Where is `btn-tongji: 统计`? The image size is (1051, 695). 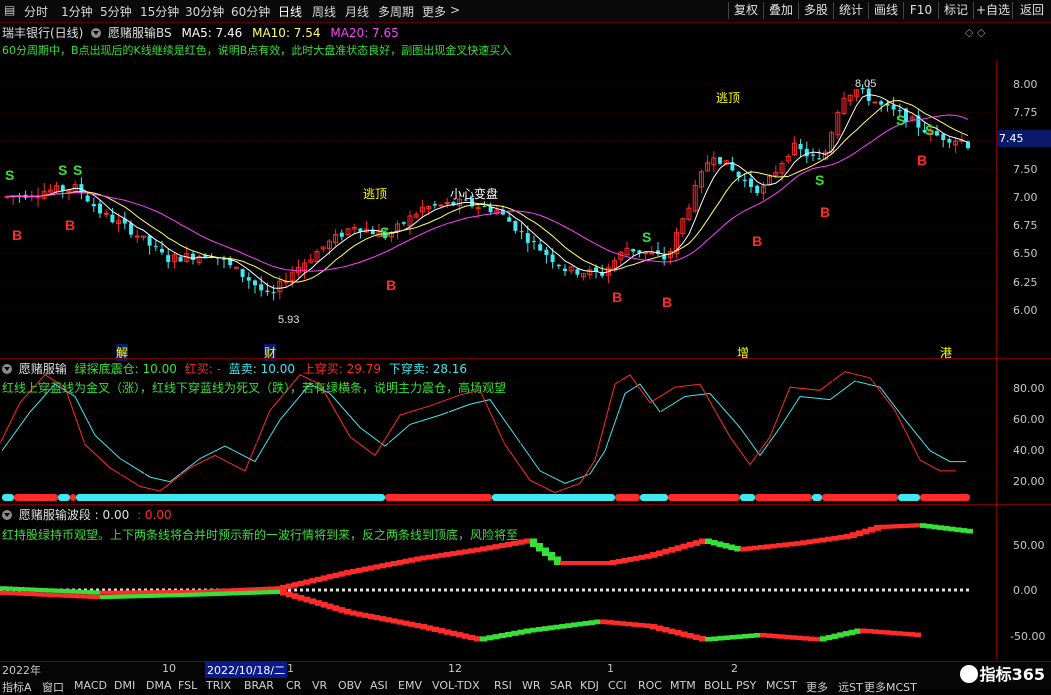
btn-tongji: 统计 is located at coordinates (850, 10).